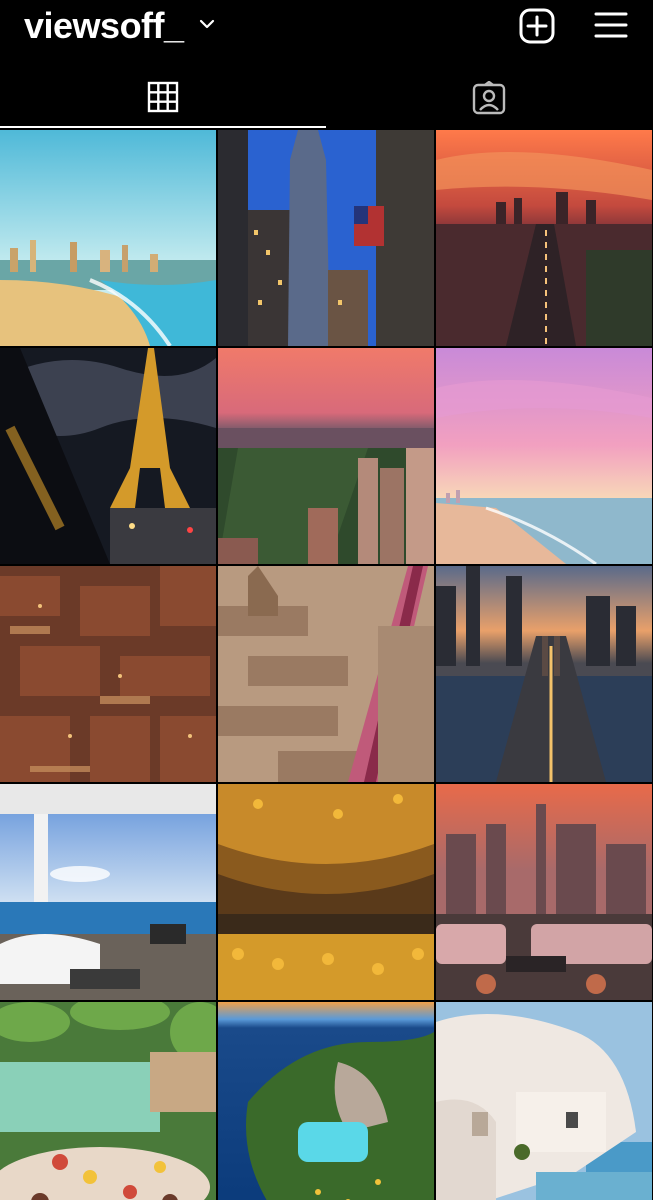 The height and width of the screenshot is (1200, 653). Describe the element at coordinates (326, 1101) in the screenshot. I see `post-thumbnail-cliff-pool-coast` at that location.